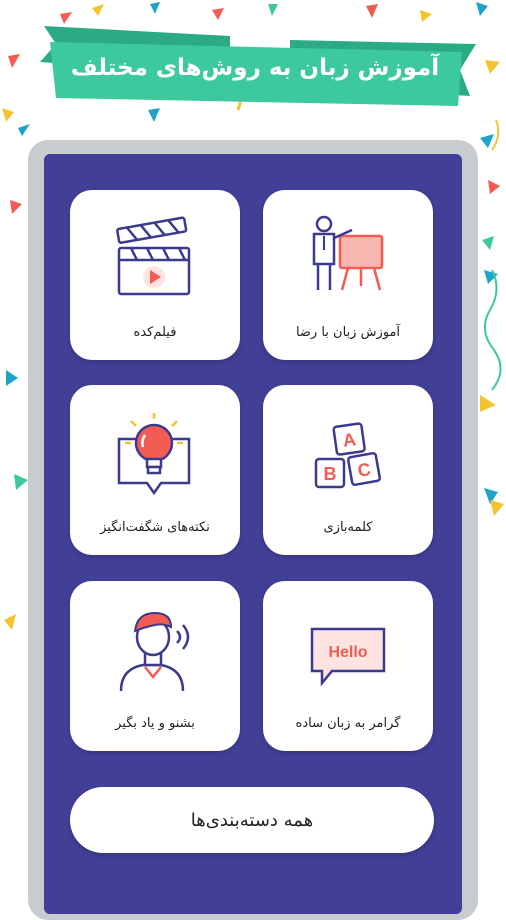  I want to click on card-label: نکته‌های شگفت‌انگیز, so click(155, 527).